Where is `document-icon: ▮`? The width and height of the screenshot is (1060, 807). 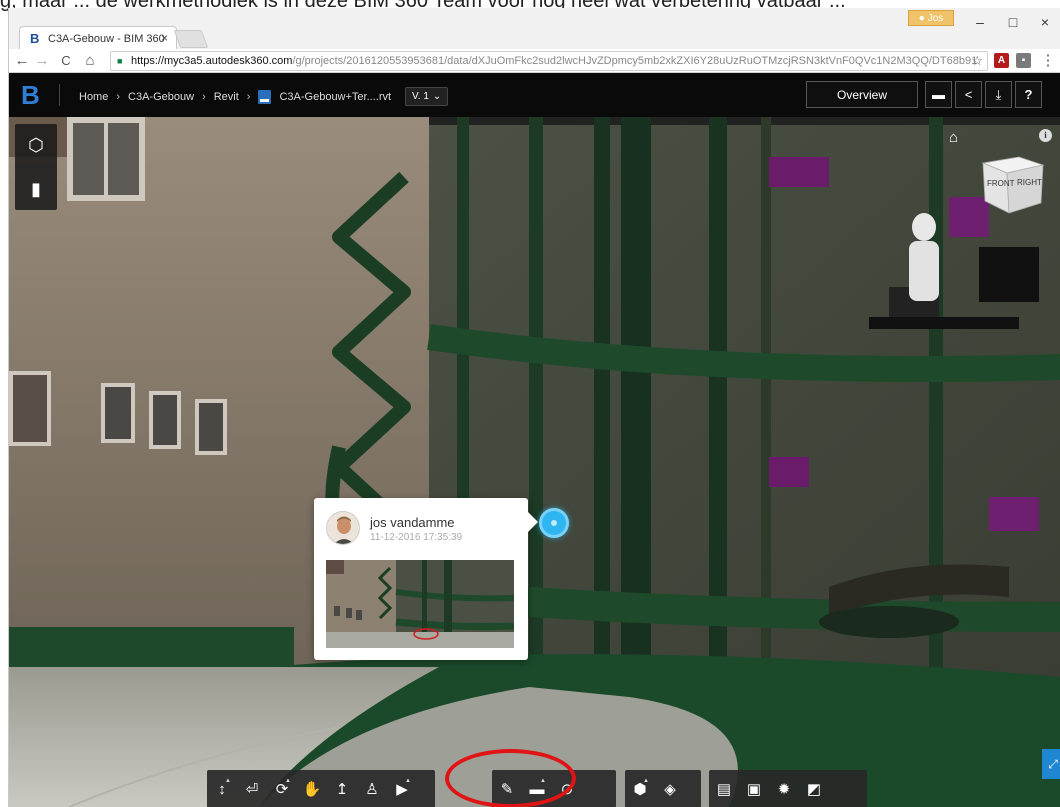 document-icon: ▮ is located at coordinates (36, 189).